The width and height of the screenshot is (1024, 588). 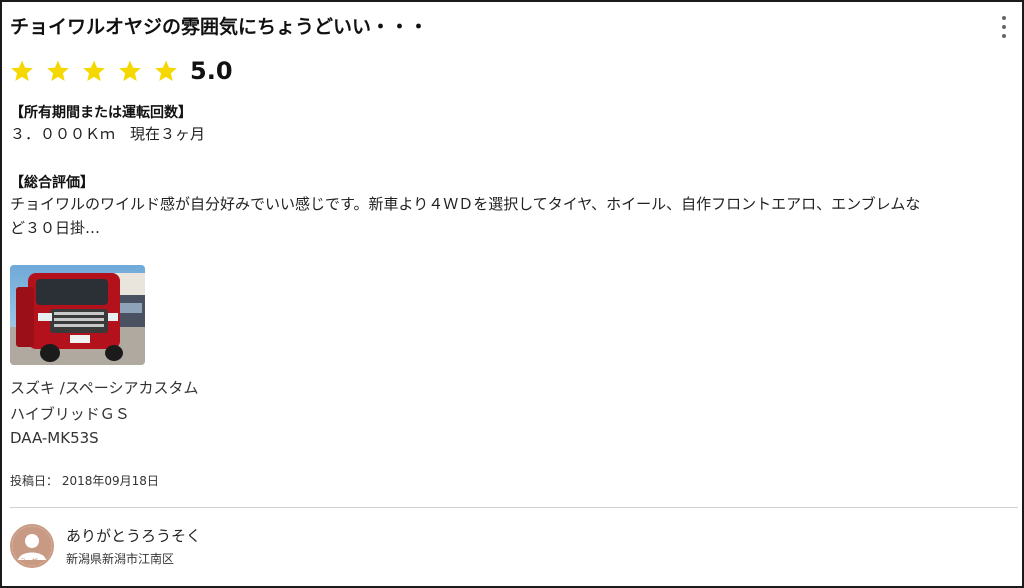 What do you see at coordinates (110, 481) in the screenshot?
I see `posted-date: 2018年09月18日` at bounding box center [110, 481].